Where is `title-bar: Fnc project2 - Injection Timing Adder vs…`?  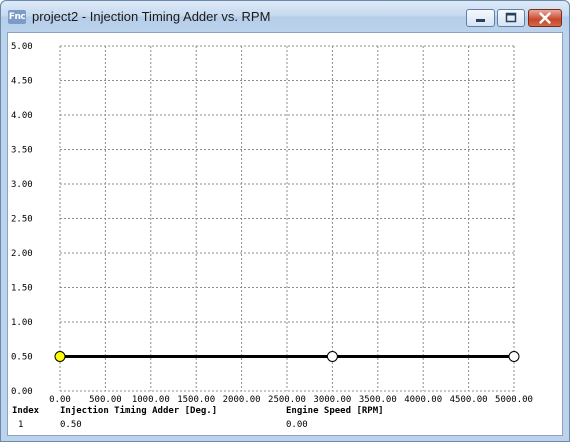
title-bar: Fnc project2 - Injection Timing Adder vs… is located at coordinates (285, 16).